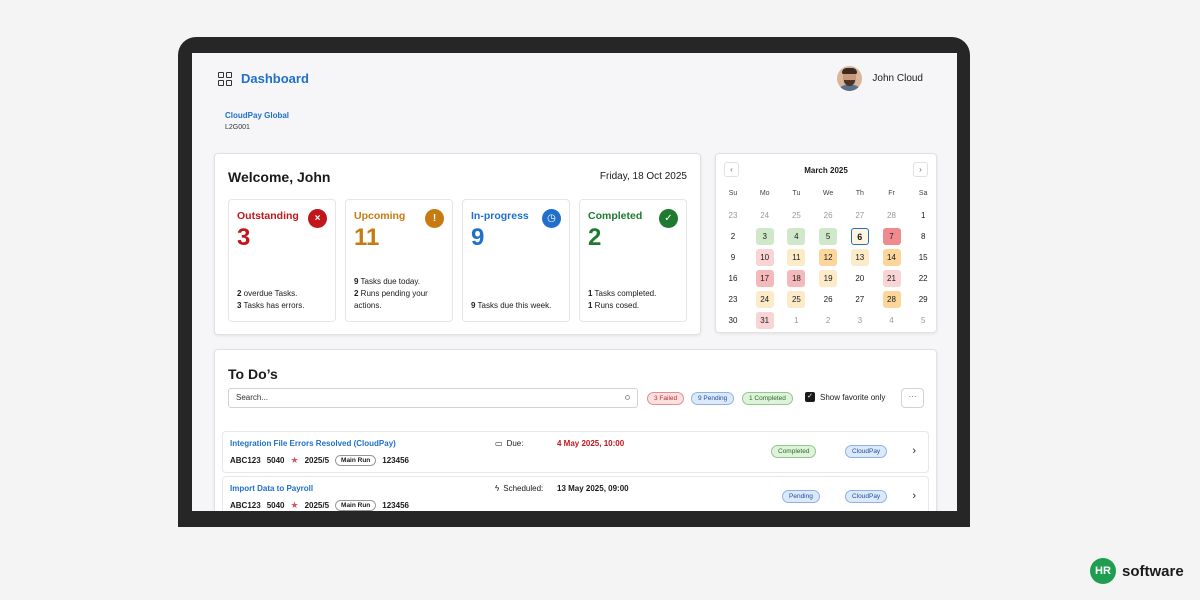  Describe the element at coordinates (367, 237) in the screenshot. I see `stat-value: 11` at that location.